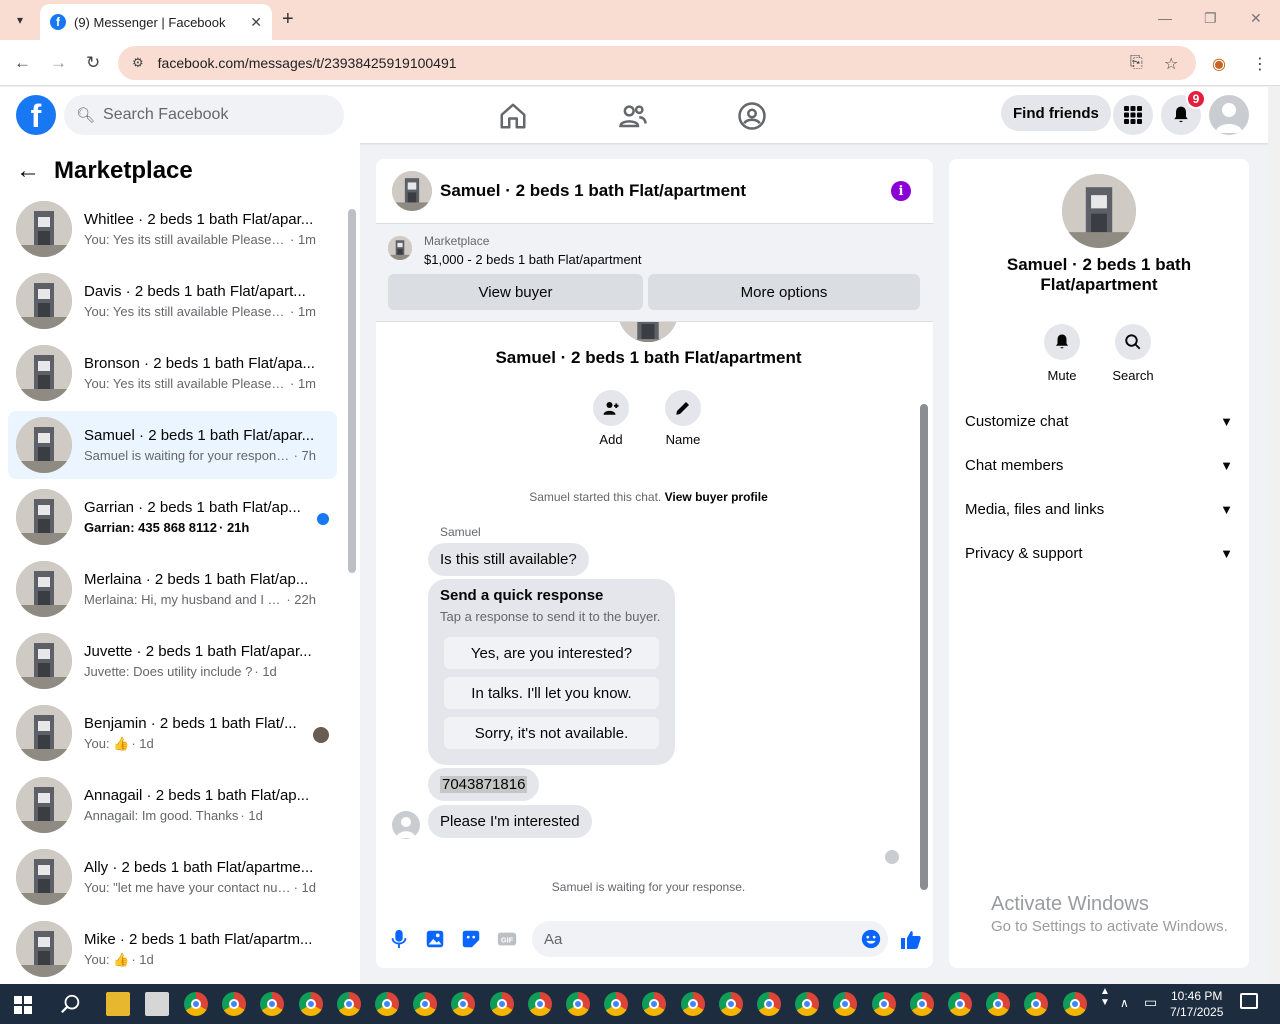 This screenshot has height=1024, width=1280. Describe the element at coordinates (513, 116) in the screenshot. I see `home-icon` at that location.